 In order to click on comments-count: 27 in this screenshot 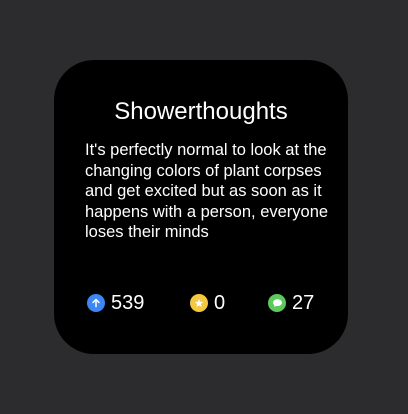, I will do `click(303, 303)`.